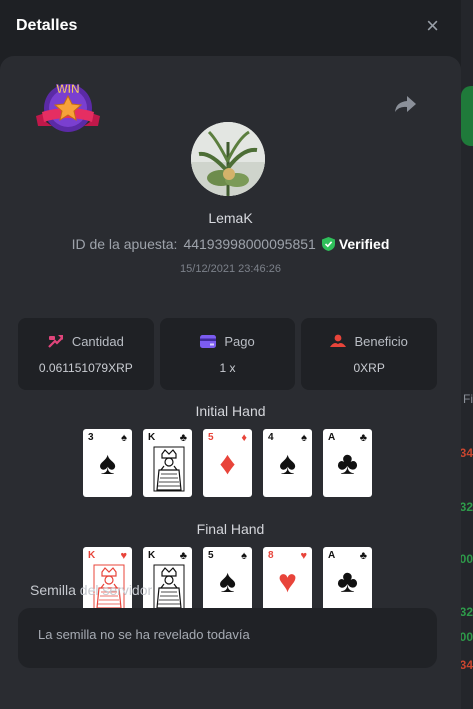 The width and height of the screenshot is (473, 709). Describe the element at coordinates (369, 367) in the screenshot. I see `stat-profit-value: 0XRP` at that location.